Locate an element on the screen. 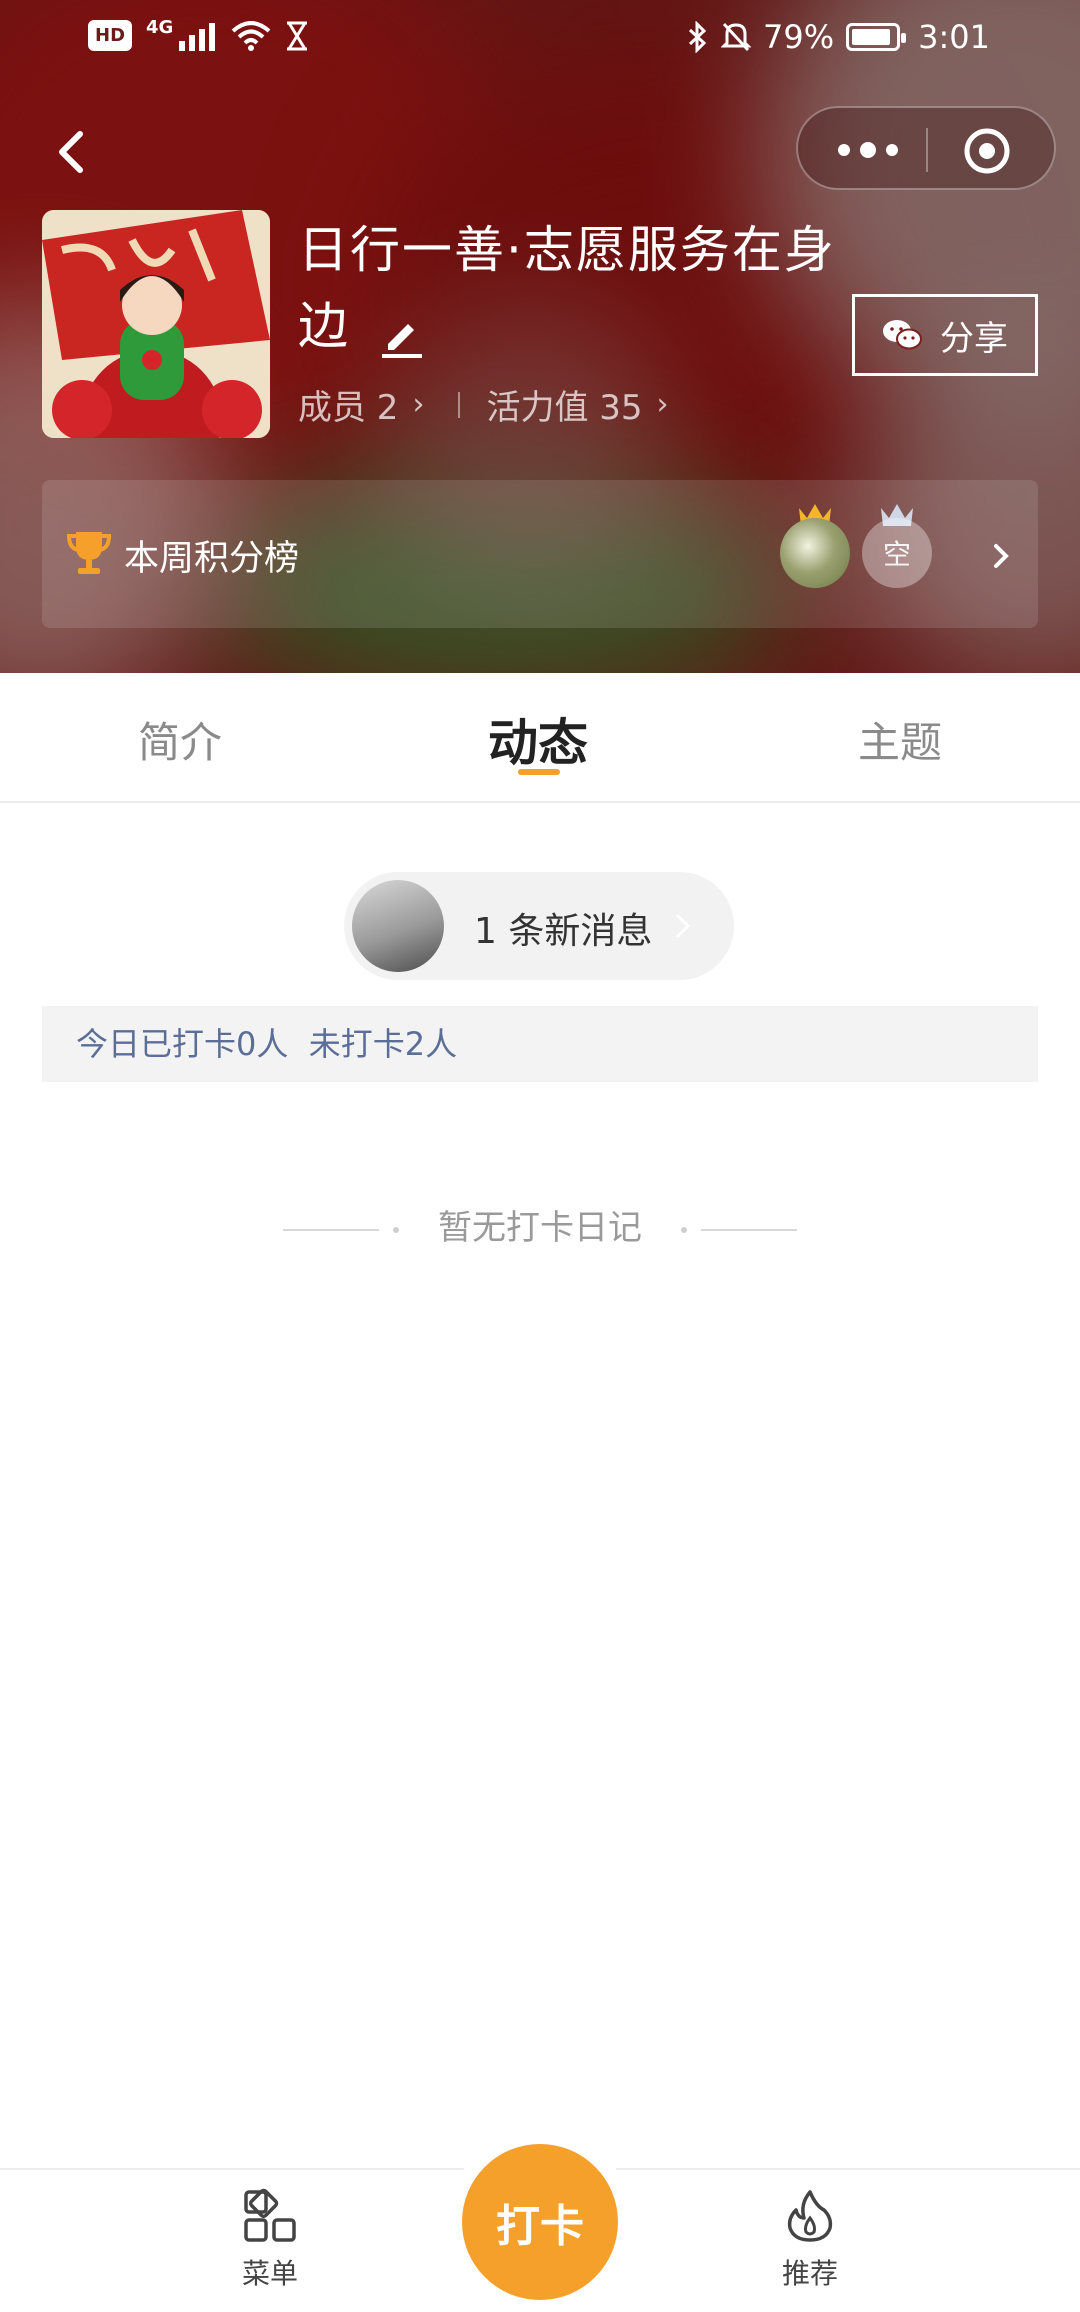  status-bar: HD 4G 79% 3:01 is located at coordinates (540, 40).